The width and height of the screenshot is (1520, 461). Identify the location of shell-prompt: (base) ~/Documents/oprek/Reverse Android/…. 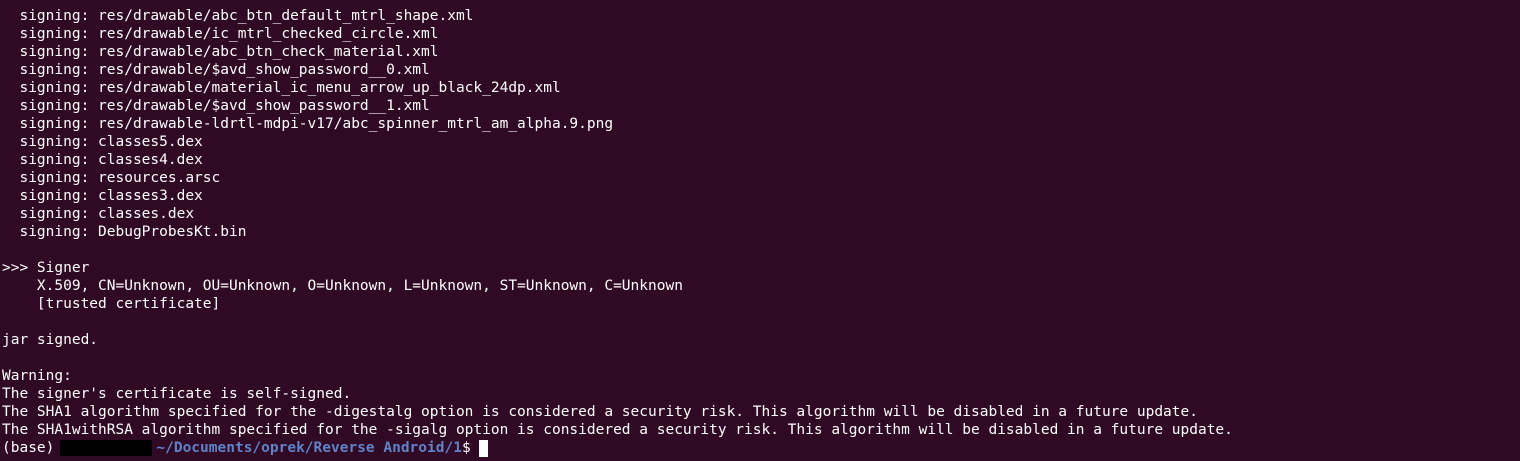
(760, 448).